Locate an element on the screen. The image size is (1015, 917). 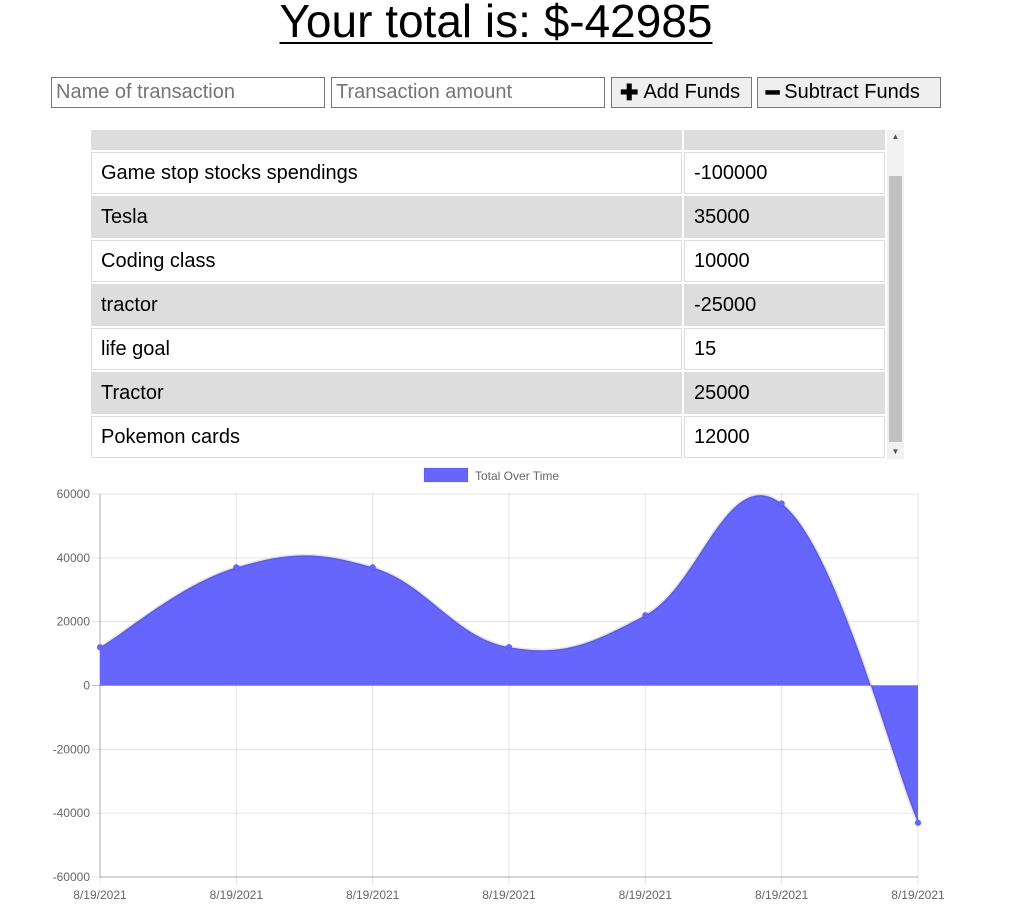
transaction-value-cell is located at coordinates (784, 140).